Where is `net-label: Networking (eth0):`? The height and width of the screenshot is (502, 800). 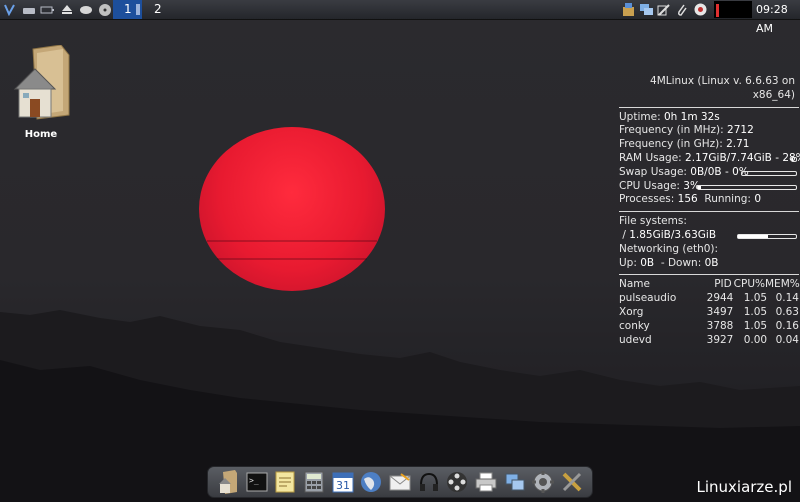
net-label: Networking (eth0): is located at coordinates (669, 248).